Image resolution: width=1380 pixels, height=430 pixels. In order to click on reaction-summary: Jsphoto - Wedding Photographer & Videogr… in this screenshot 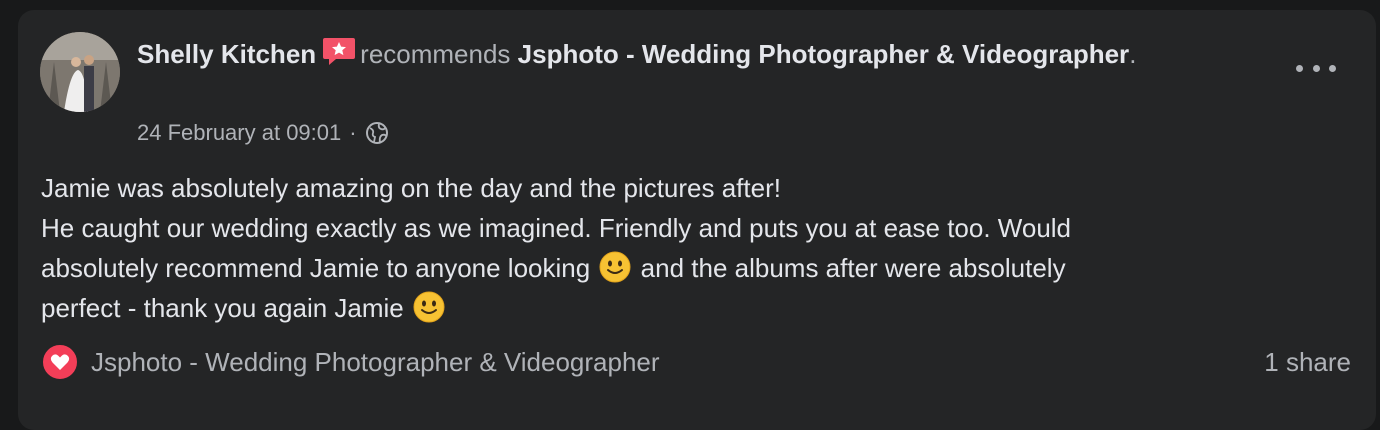, I will do `click(350, 362)`.